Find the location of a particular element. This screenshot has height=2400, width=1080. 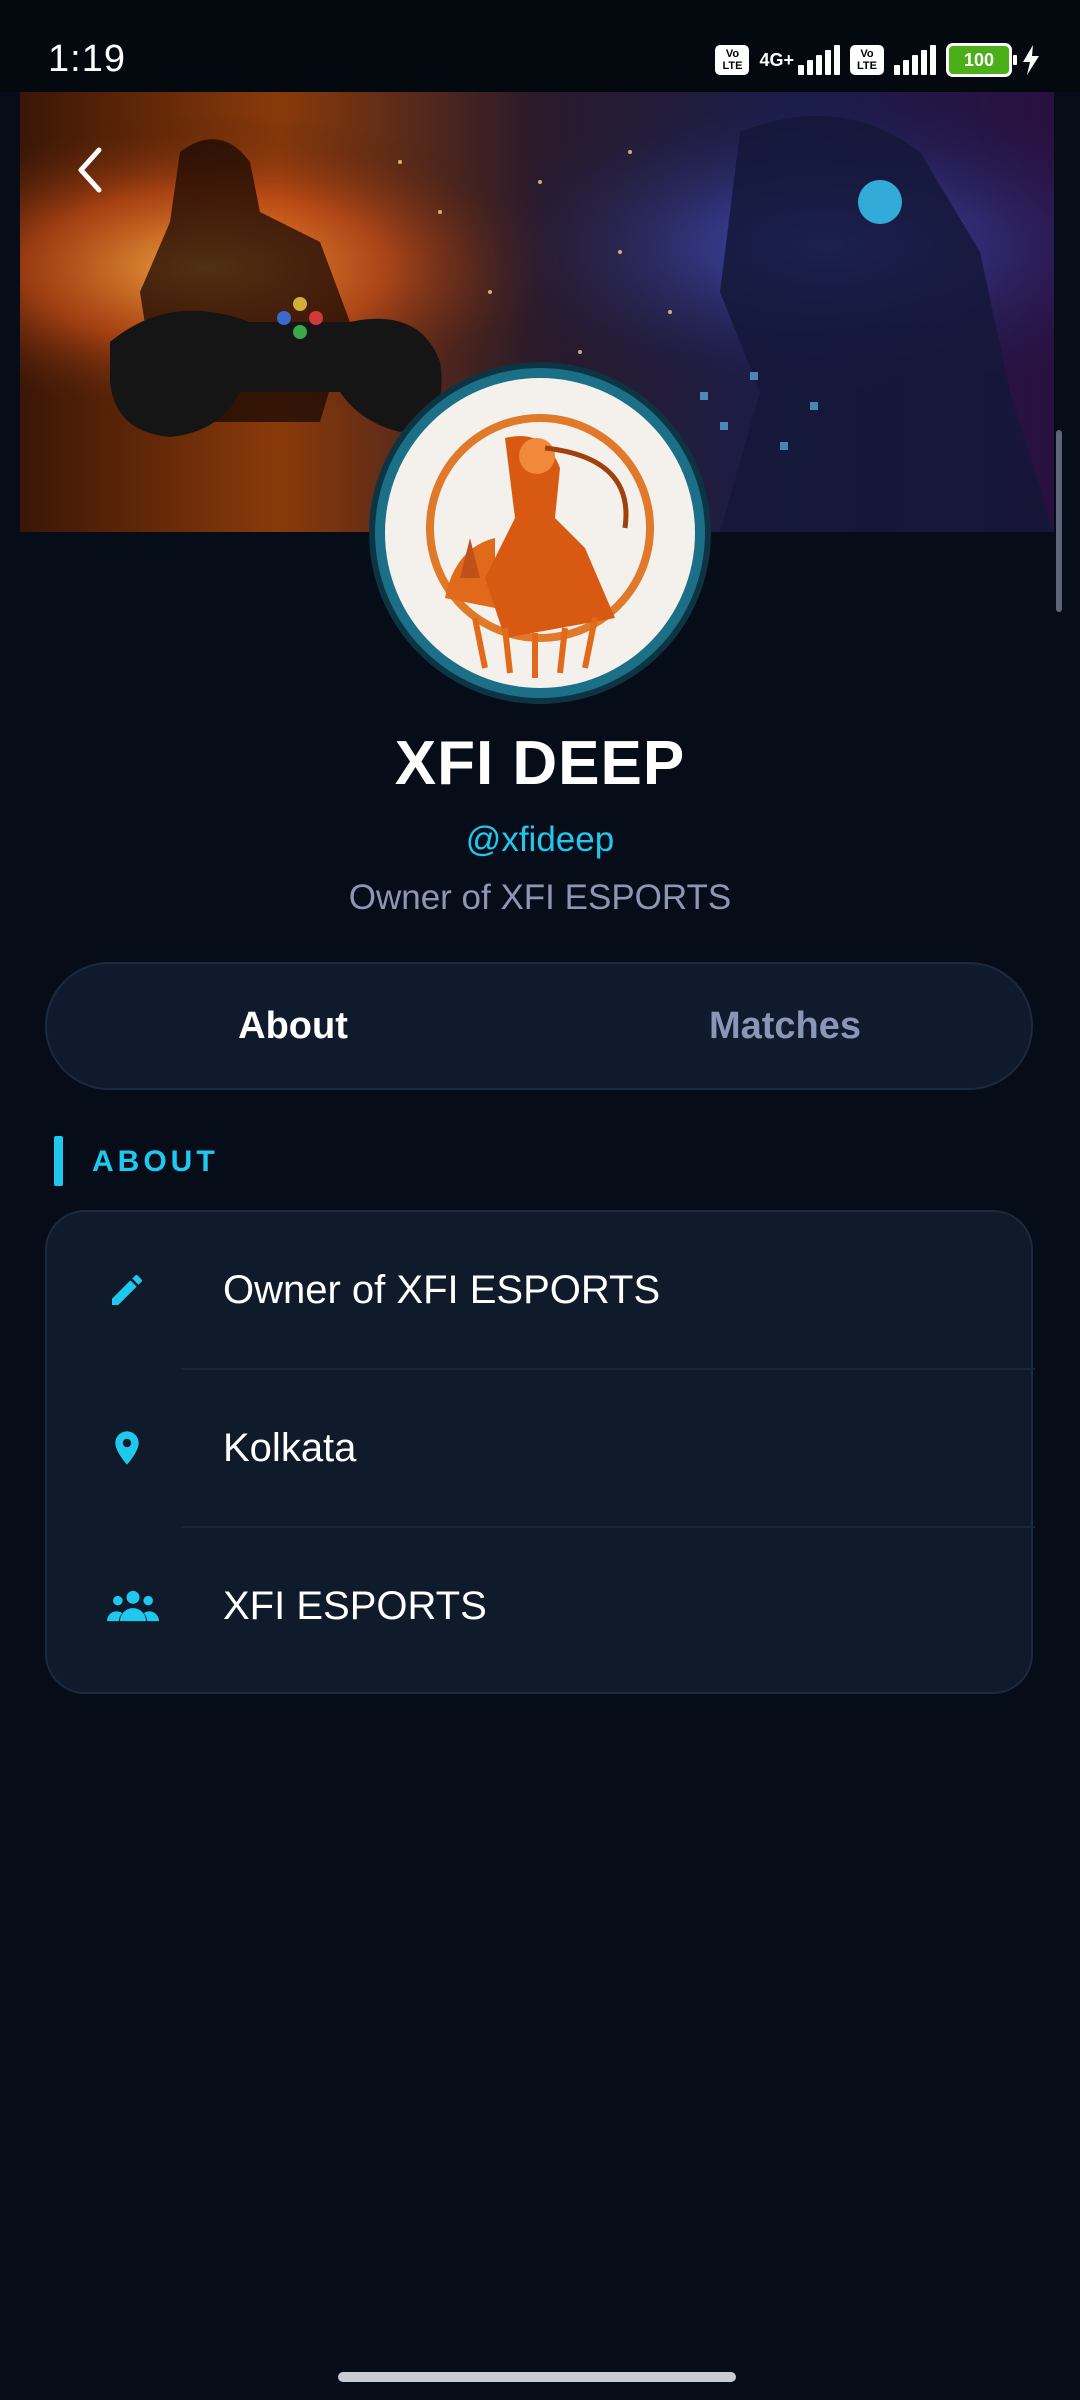

volte-icon: Vo LTE is located at coordinates (732, 60).